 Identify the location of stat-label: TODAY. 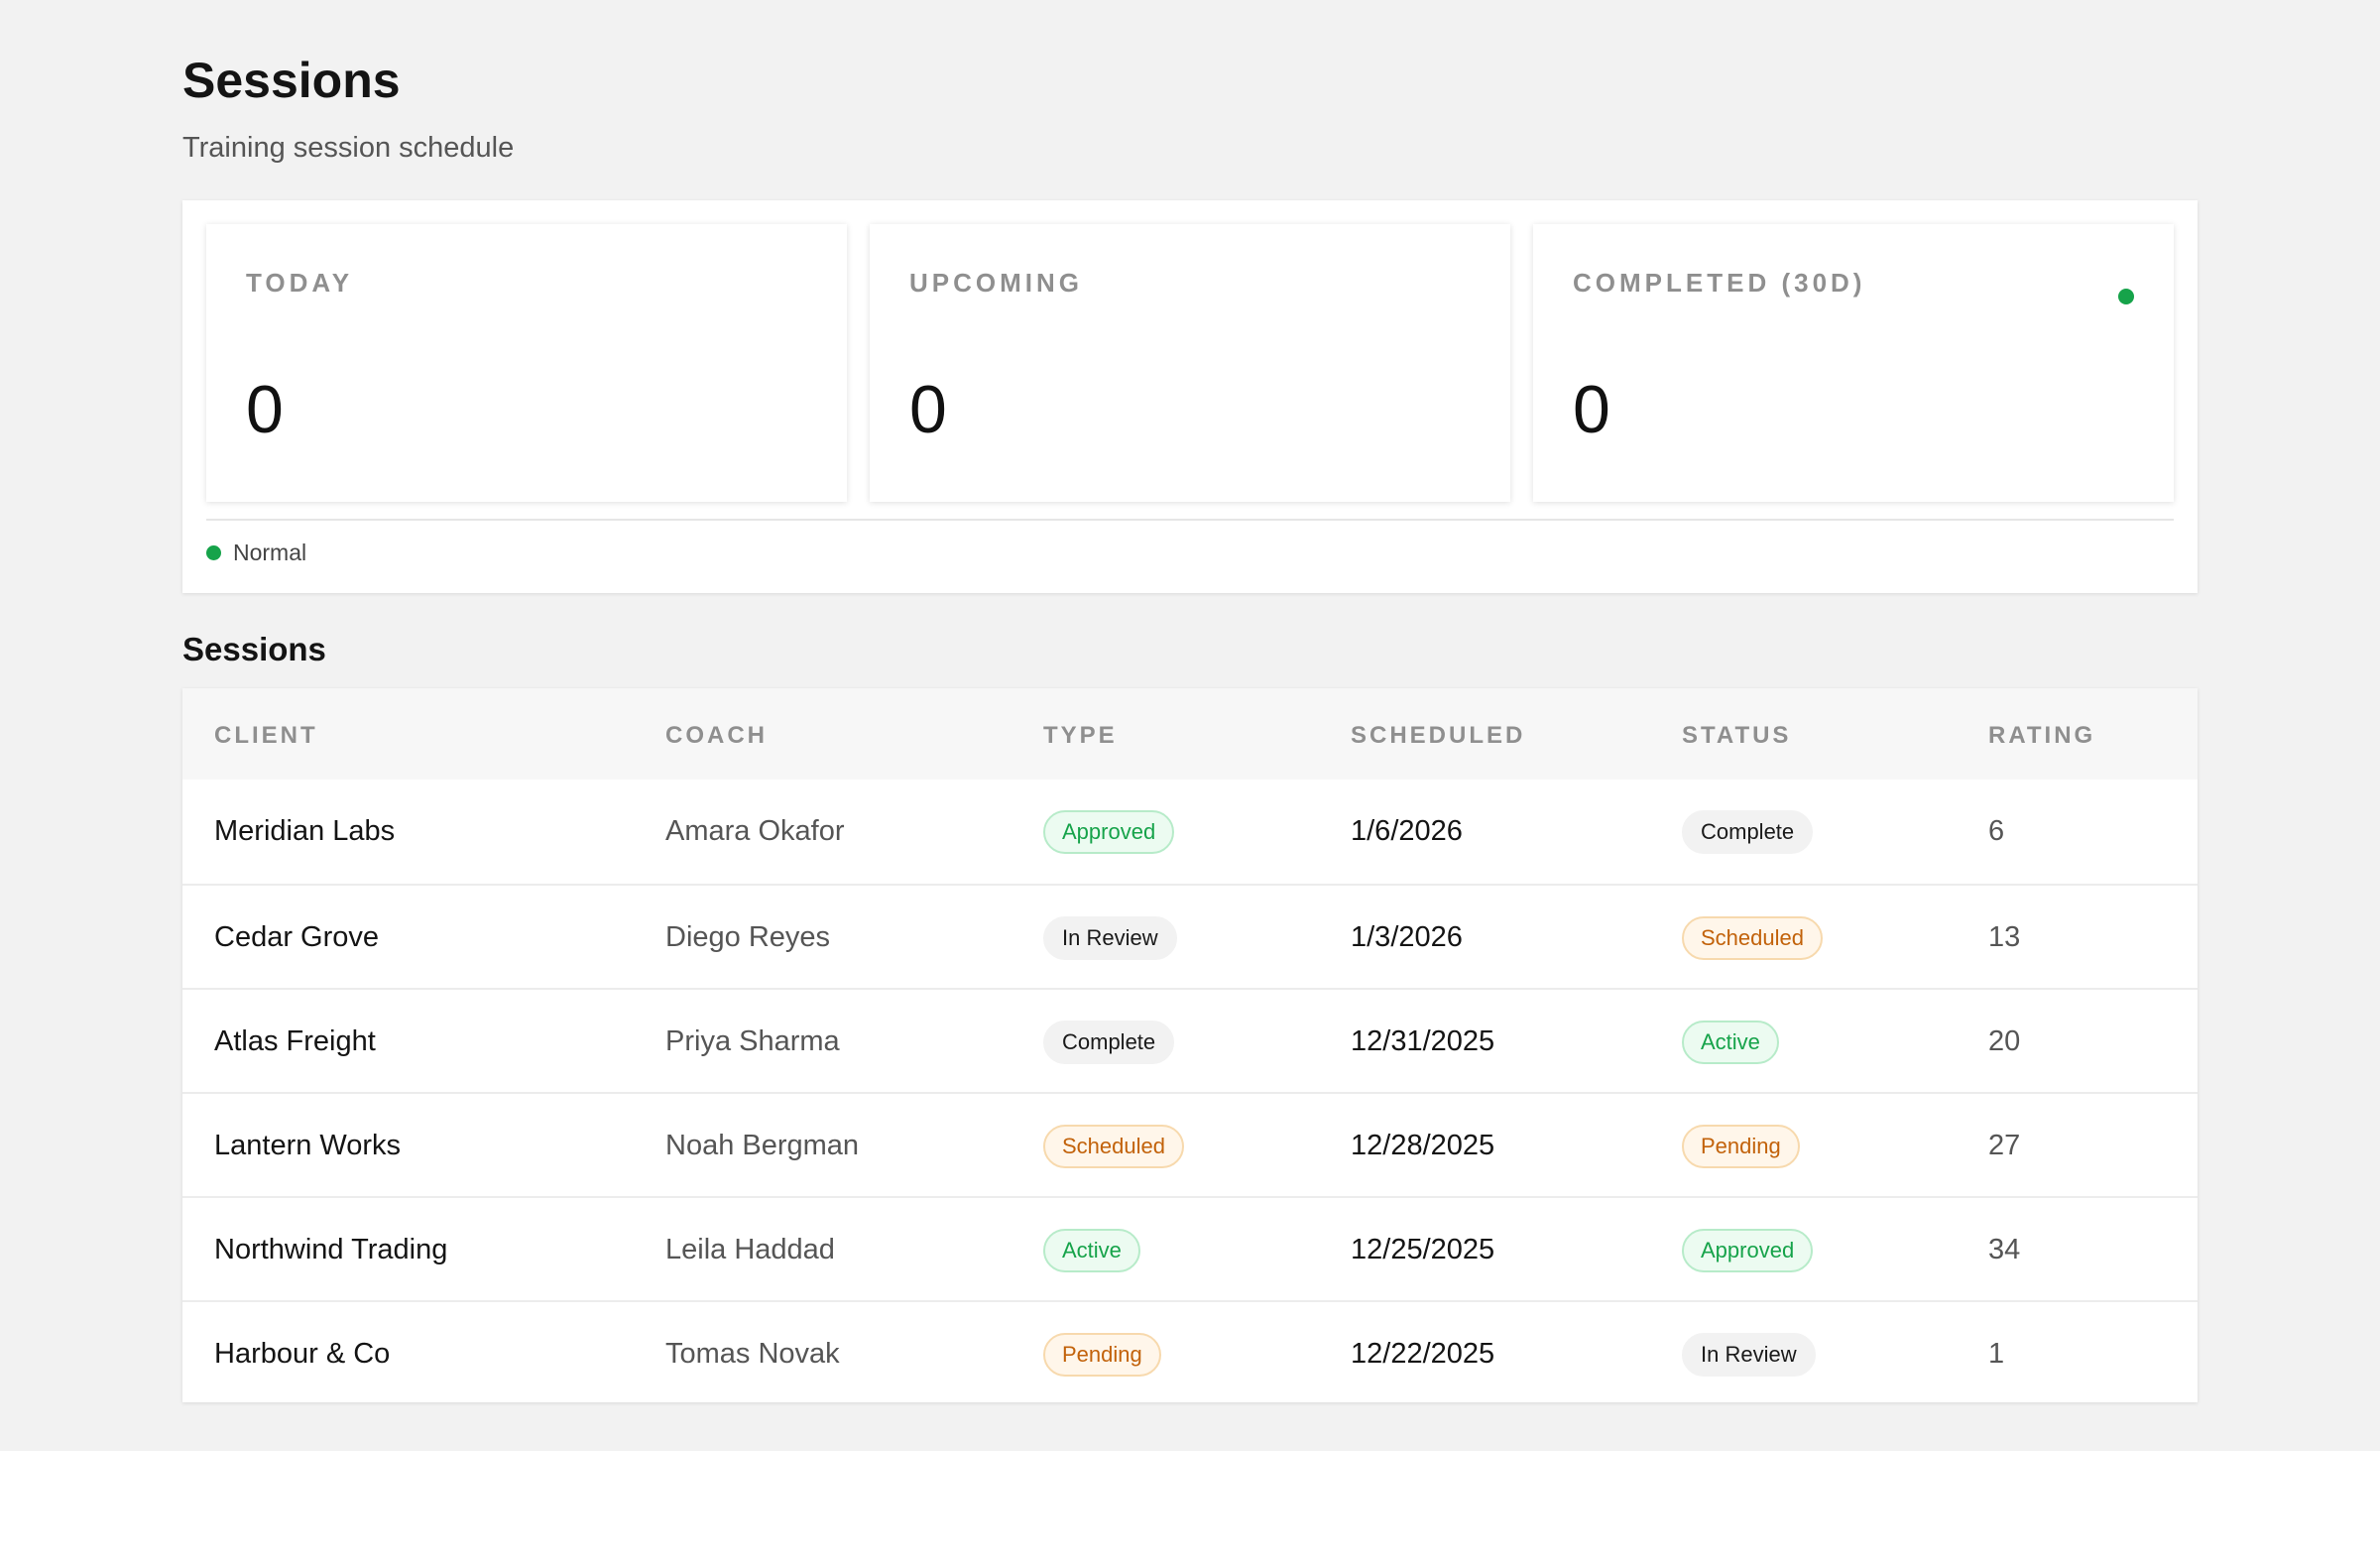
(300, 283).